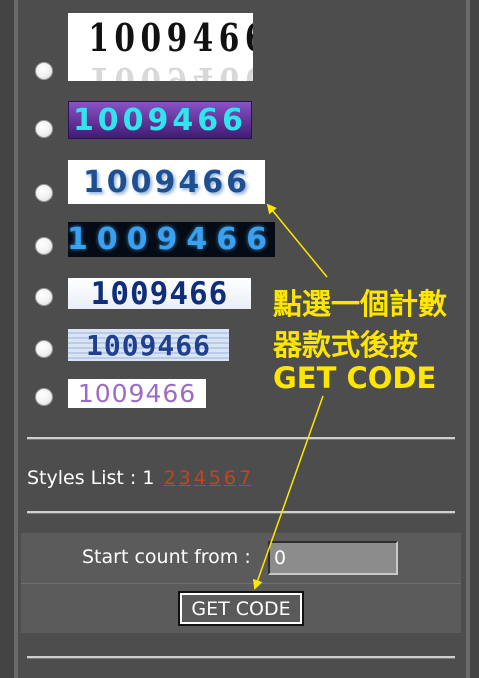 This screenshot has width=479, height=678. What do you see at coordinates (288, 492) in the screenshot?
I see `arrow-to-get-code` at bounding box center [288, 492].